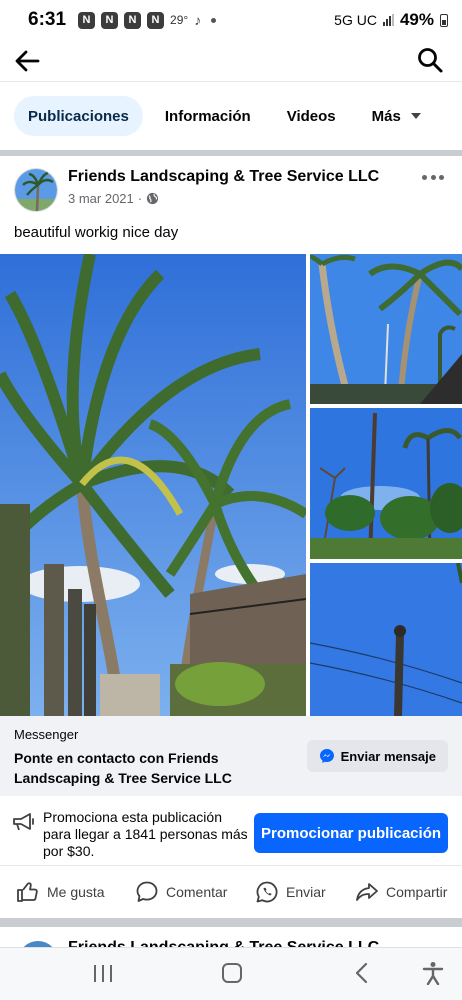  What do you see at coordinates (306, 892) in the screenshot?
I see `send-label: Enviar` at bounding box center [306, 892].